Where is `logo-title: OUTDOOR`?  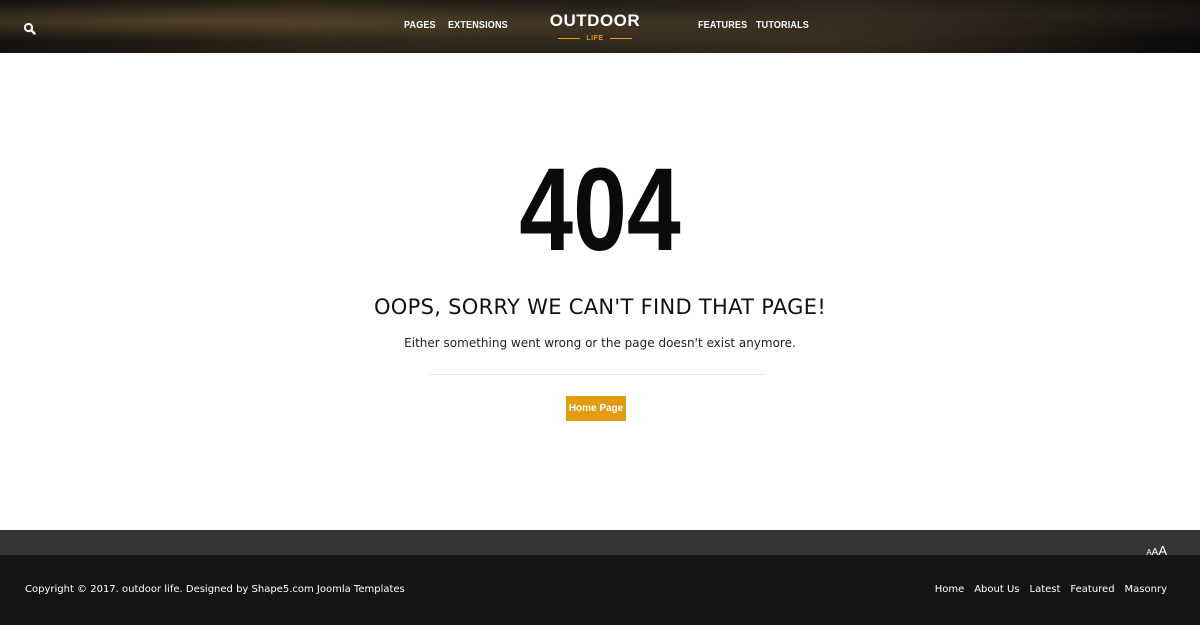
logo-title: OUTDOOR is located at coordinates (595, 20).